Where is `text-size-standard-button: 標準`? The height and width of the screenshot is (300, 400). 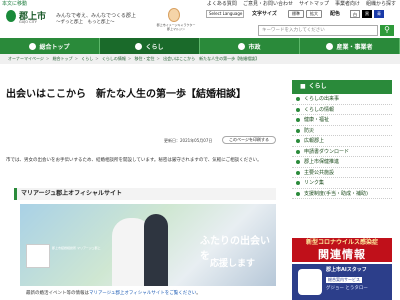 text-size-standard-button: 標準 is located at coordinates (296, 14).